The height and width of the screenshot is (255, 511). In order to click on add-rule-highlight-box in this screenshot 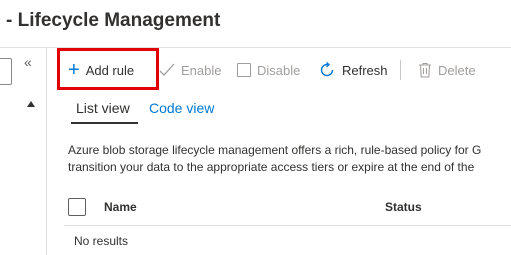, I will do `click(108, 69)`.